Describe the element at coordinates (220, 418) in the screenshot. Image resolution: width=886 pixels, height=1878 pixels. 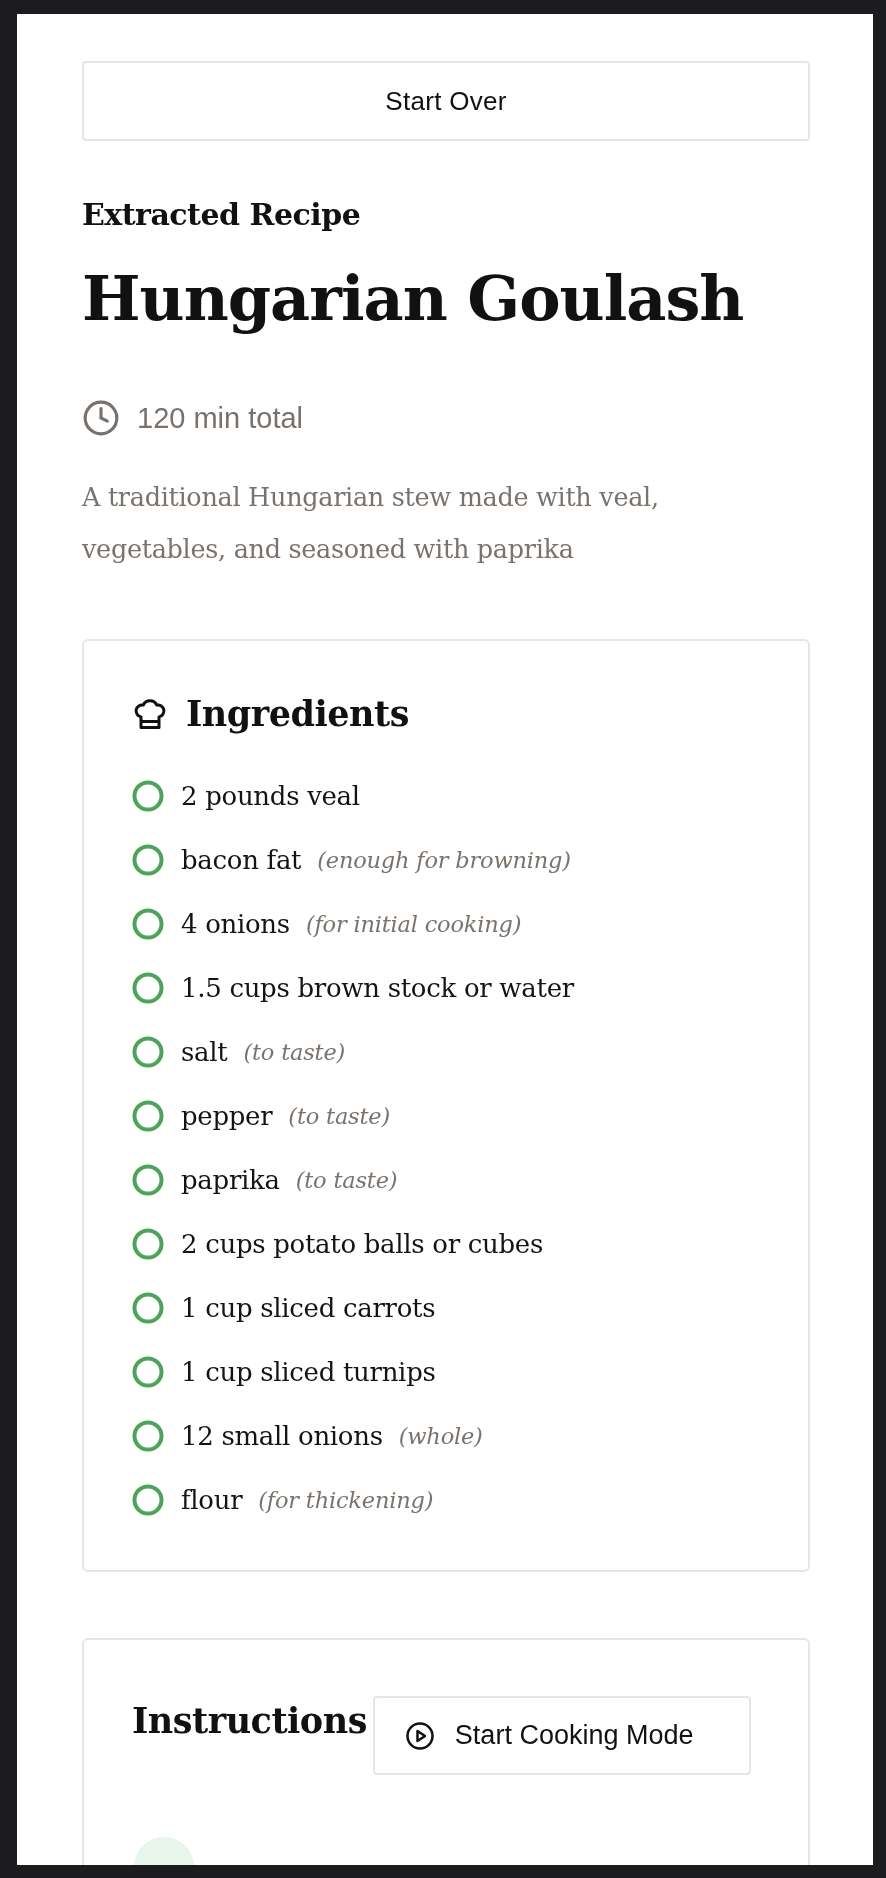
I see `total-time: 120 min total` at that location.